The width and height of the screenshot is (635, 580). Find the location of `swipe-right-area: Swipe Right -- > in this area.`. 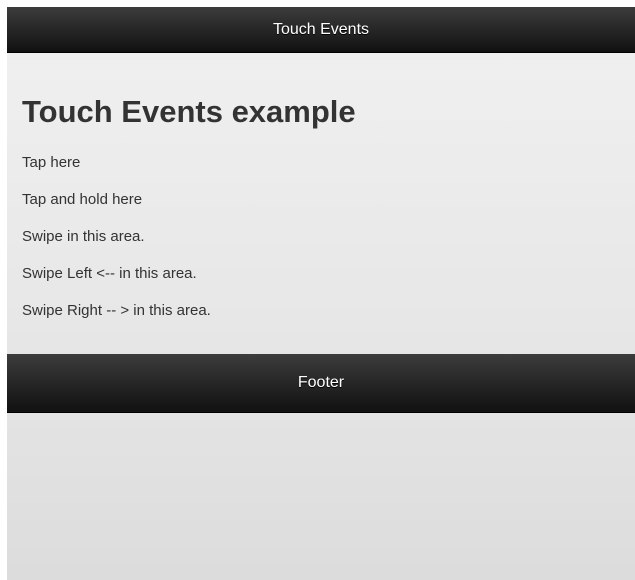

swipe-right-area: Swipe Right -- > in this area. is located at coordinates (322, 311).